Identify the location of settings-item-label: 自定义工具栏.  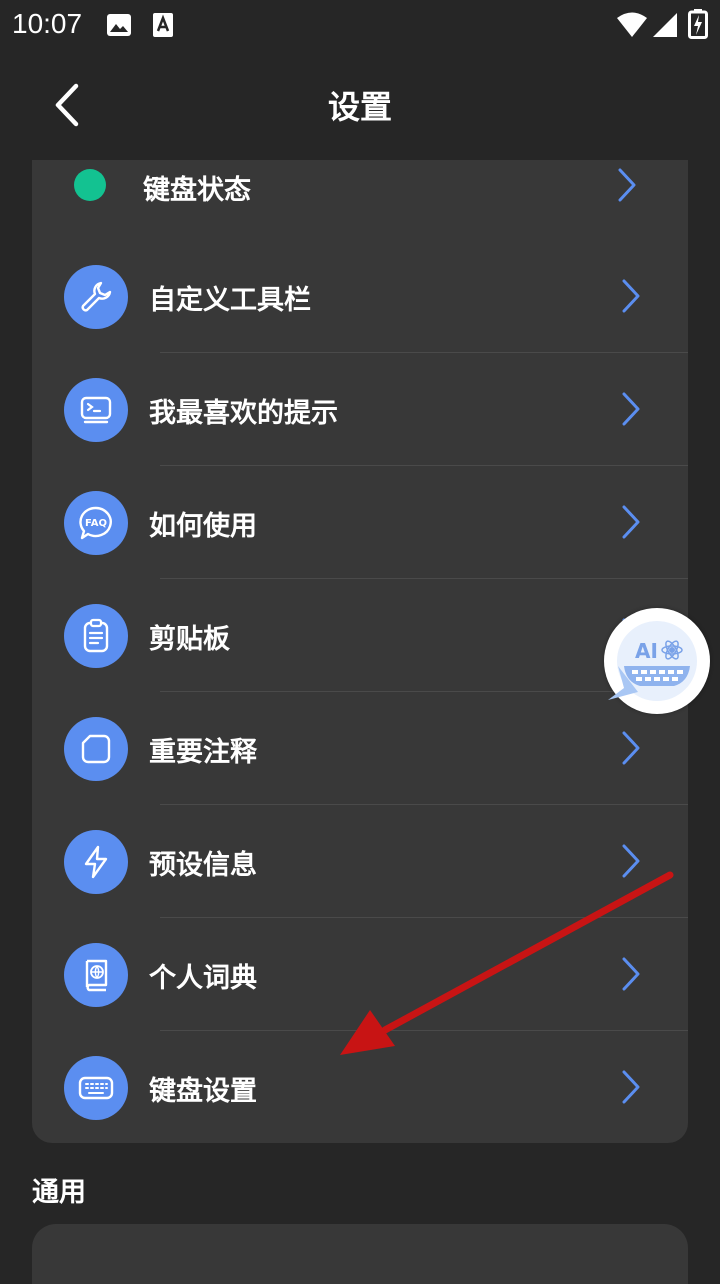
(230, 300).